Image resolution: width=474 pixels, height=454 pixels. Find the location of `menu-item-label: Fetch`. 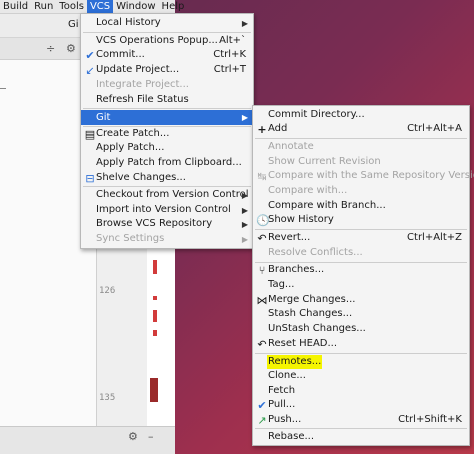

menu-item-label: Fetch is located at coordinates (282, 390).